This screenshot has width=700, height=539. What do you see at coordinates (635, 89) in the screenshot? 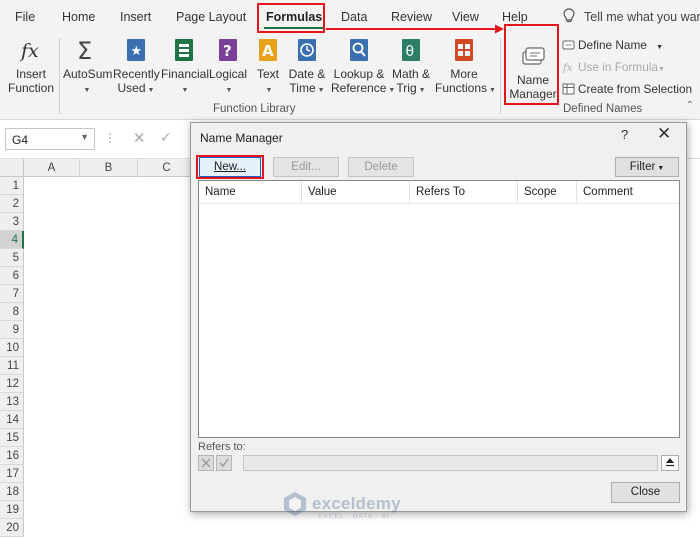
I see `create-from-selection-label: Create from Selection` at bounding box center [635, 89].